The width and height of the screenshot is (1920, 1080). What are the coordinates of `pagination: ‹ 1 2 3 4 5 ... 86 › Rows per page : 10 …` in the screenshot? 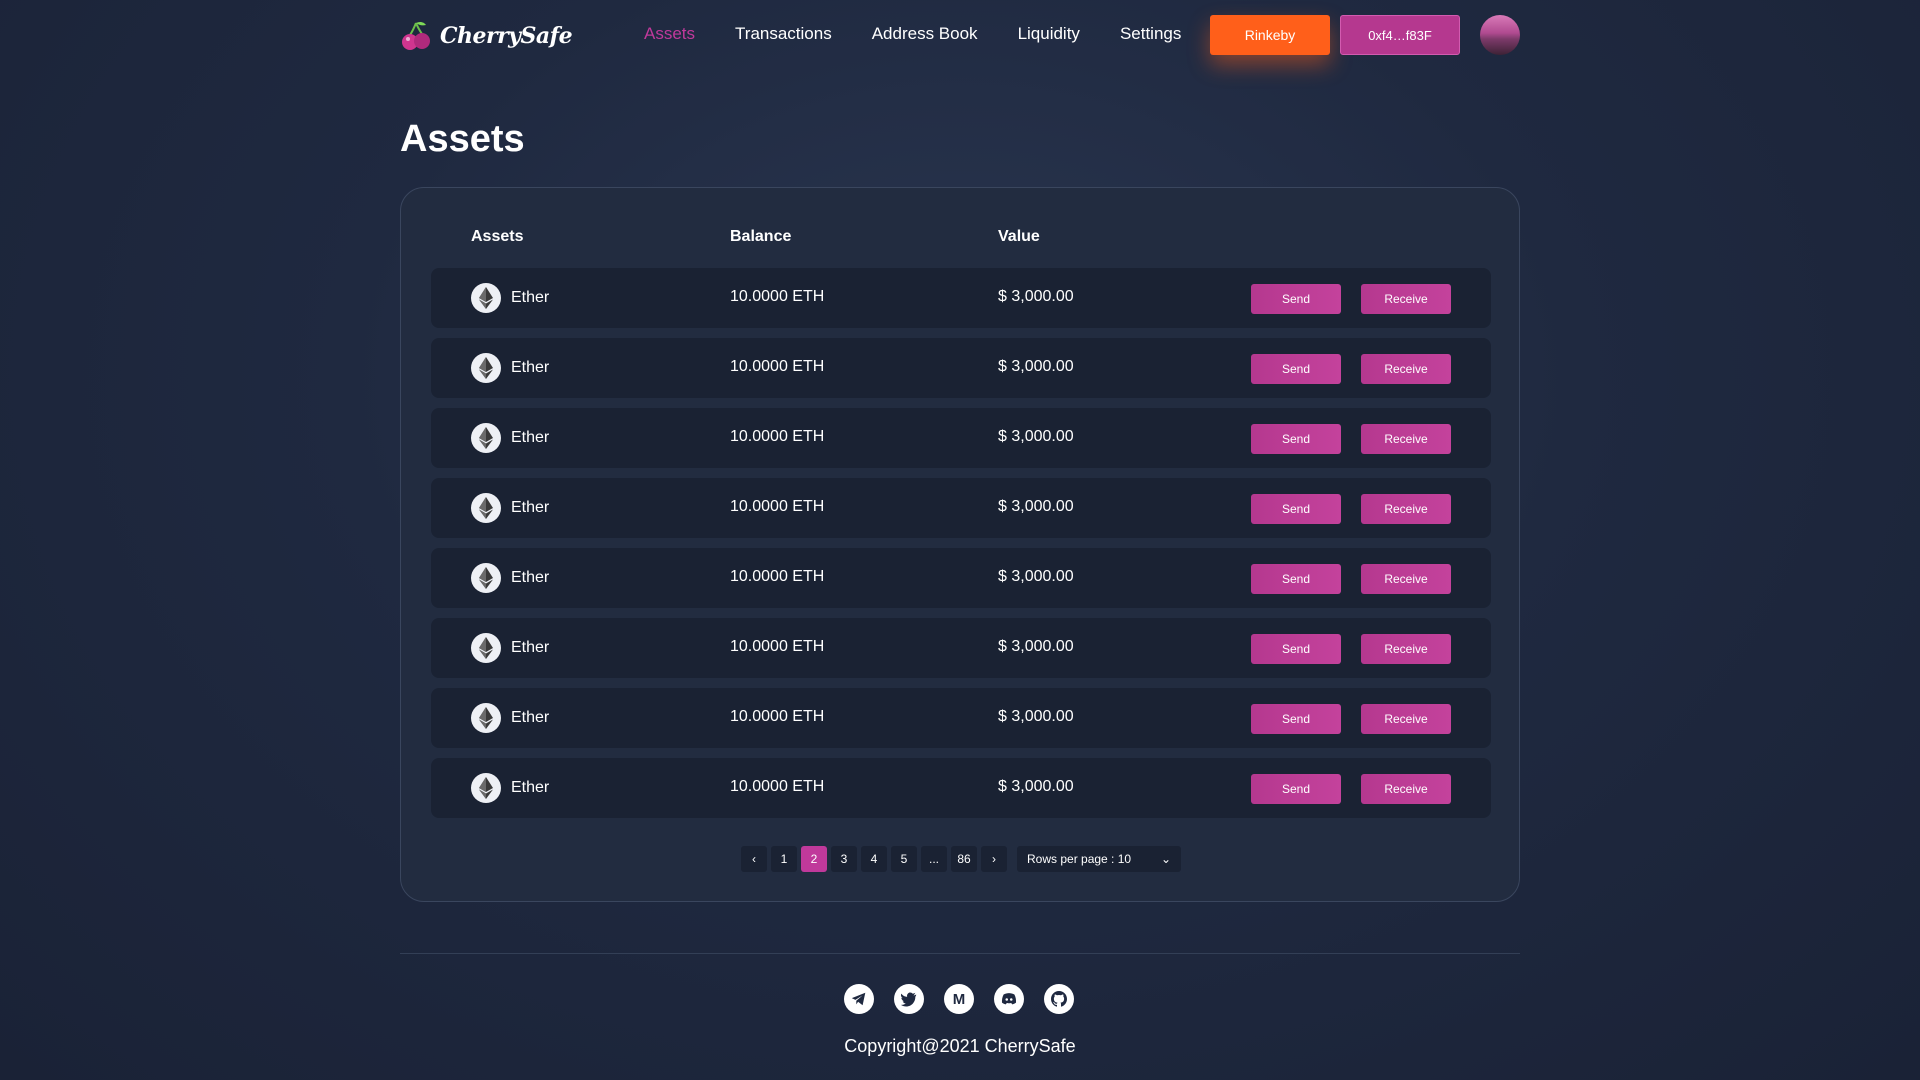 It's located at (961, 859).